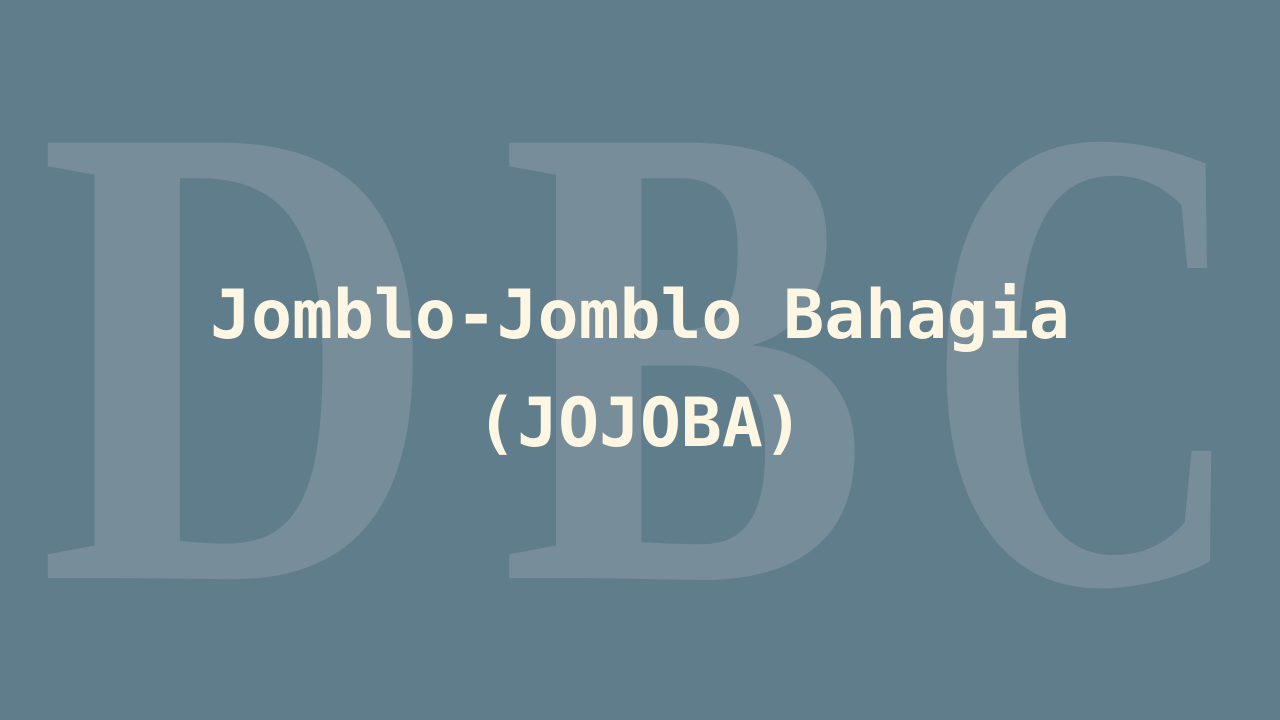 The width and height of the screenshot is (1280, 720). What do you see at coordinates (640, 423) in the screenshot?
I see `title-line-2: (JOJOBA)` at bounding box center [640, 423].